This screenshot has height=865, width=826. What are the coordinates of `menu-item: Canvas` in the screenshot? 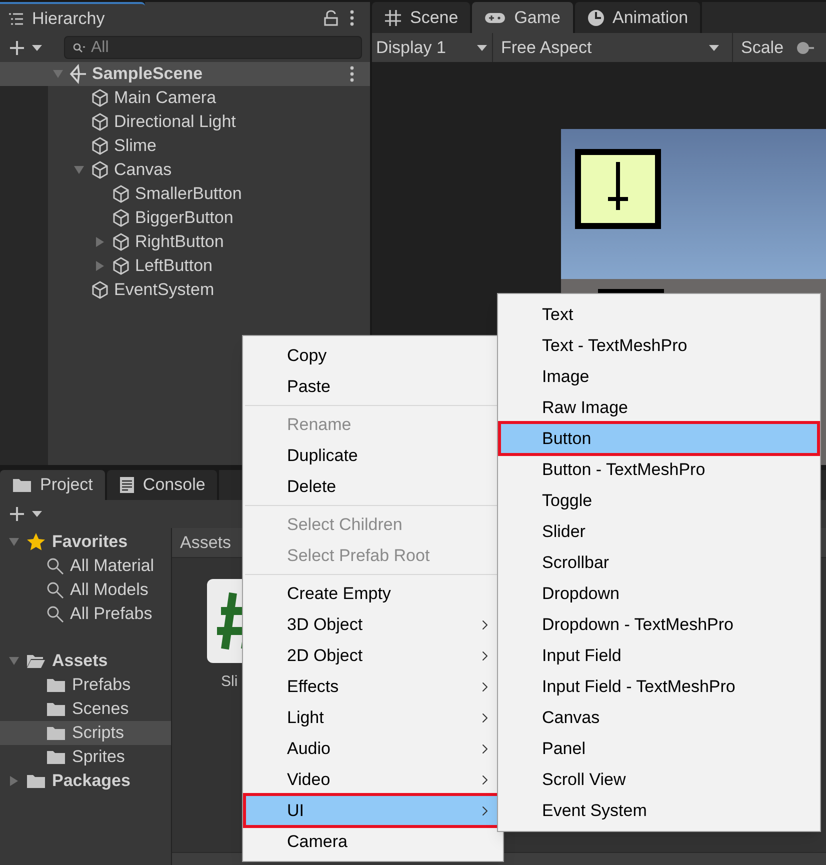 It's located at (659, 717).